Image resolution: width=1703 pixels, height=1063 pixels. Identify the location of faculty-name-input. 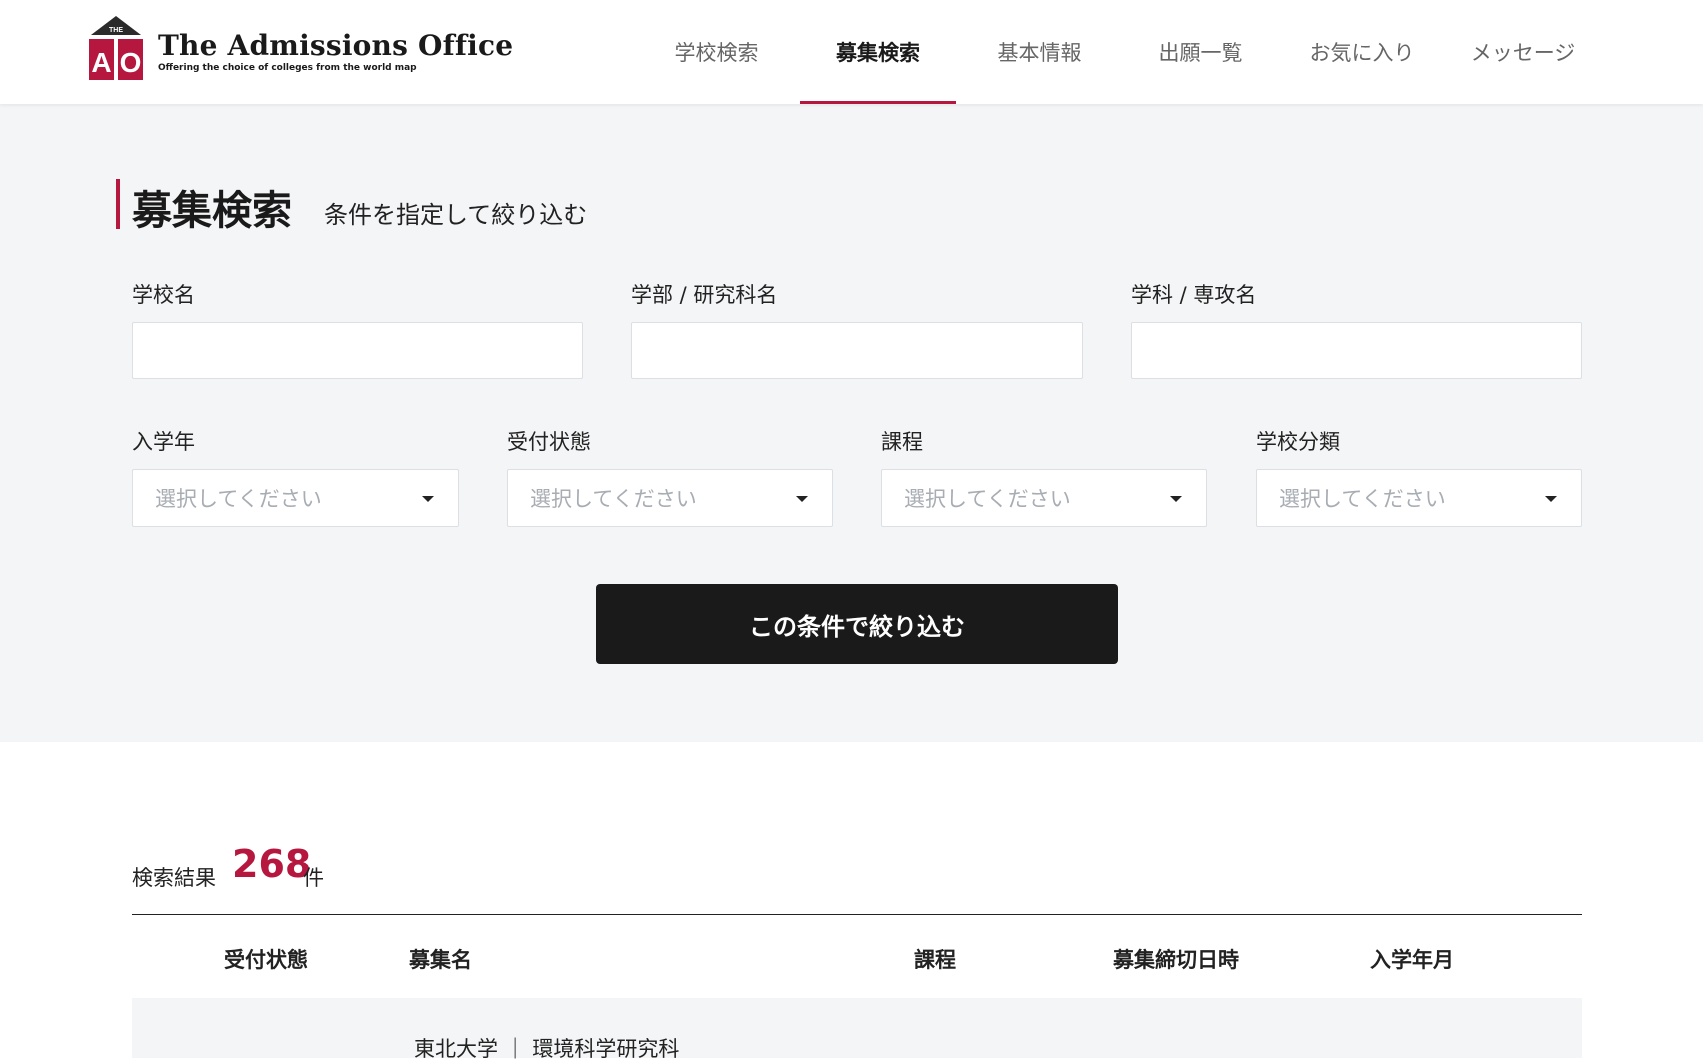
(857, 350).